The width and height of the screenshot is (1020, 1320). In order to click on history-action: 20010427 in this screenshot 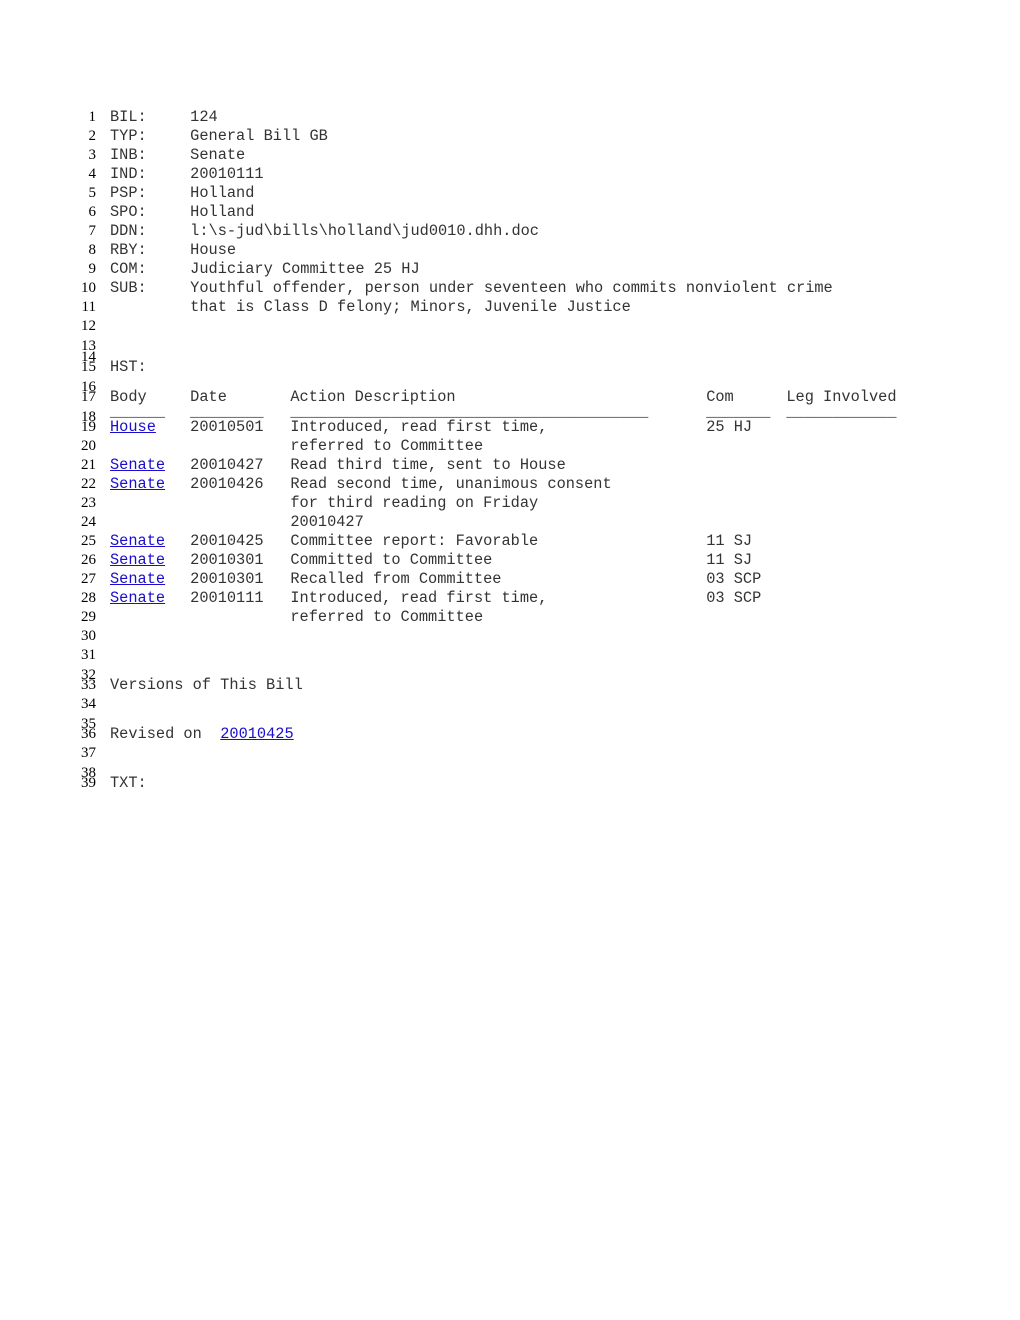, I will do `click(327, 522)`.